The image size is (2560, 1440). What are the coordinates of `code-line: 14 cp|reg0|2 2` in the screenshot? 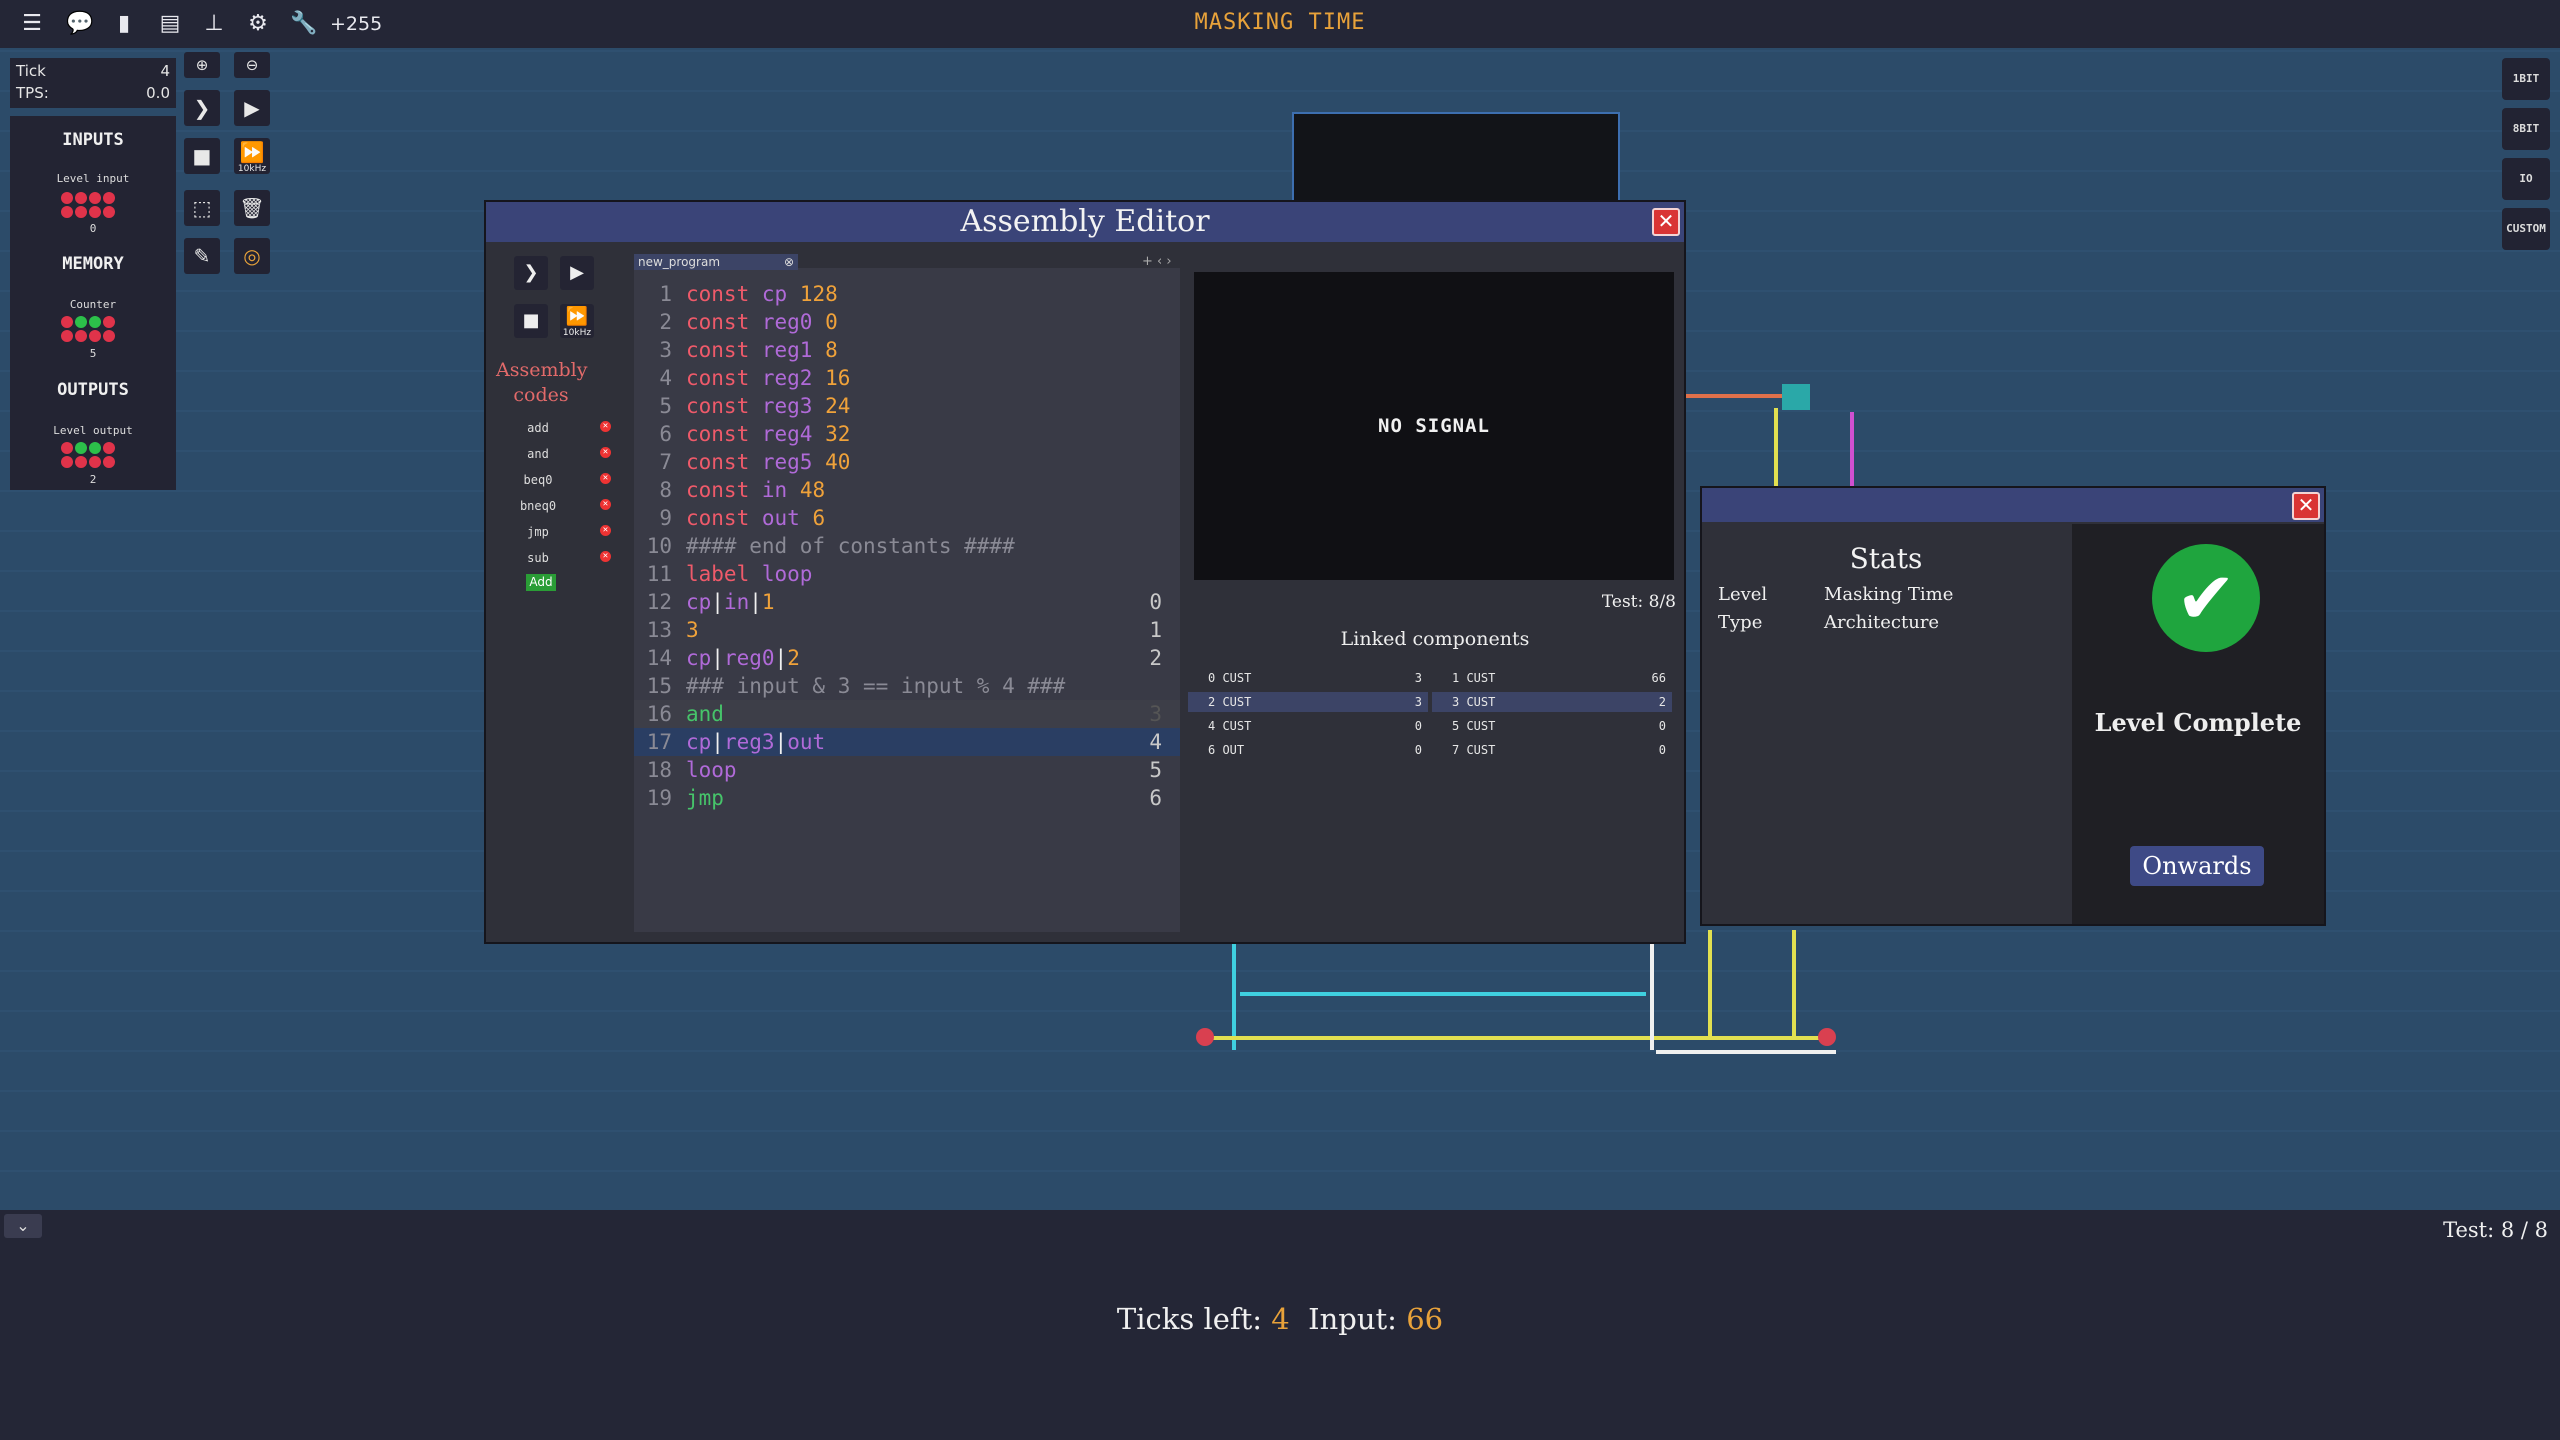 It's located at (907, 658).